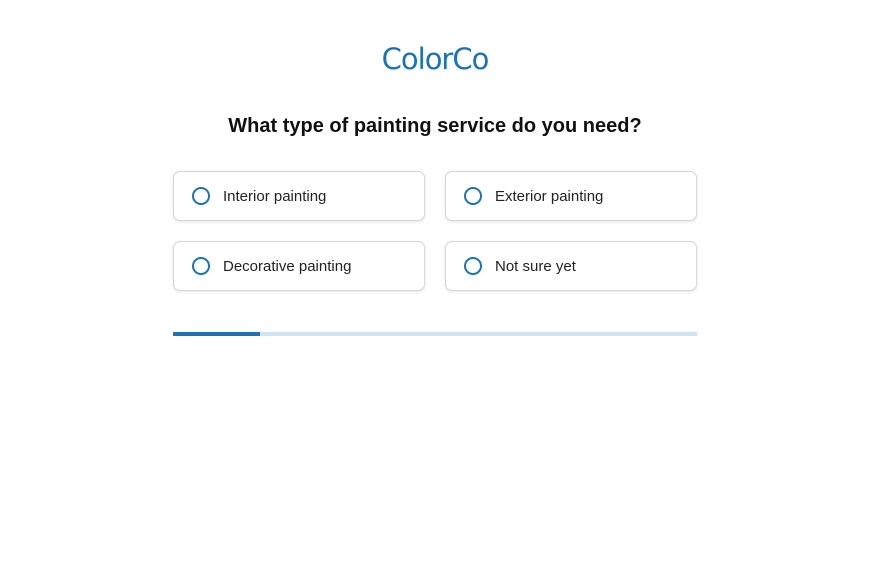 The width and height of the screenshot is (870, 580). What do you see at coordinates (549, 196) in the screenshot?
I see `option-label: Exterior painting` at bounding box center [549, 196].